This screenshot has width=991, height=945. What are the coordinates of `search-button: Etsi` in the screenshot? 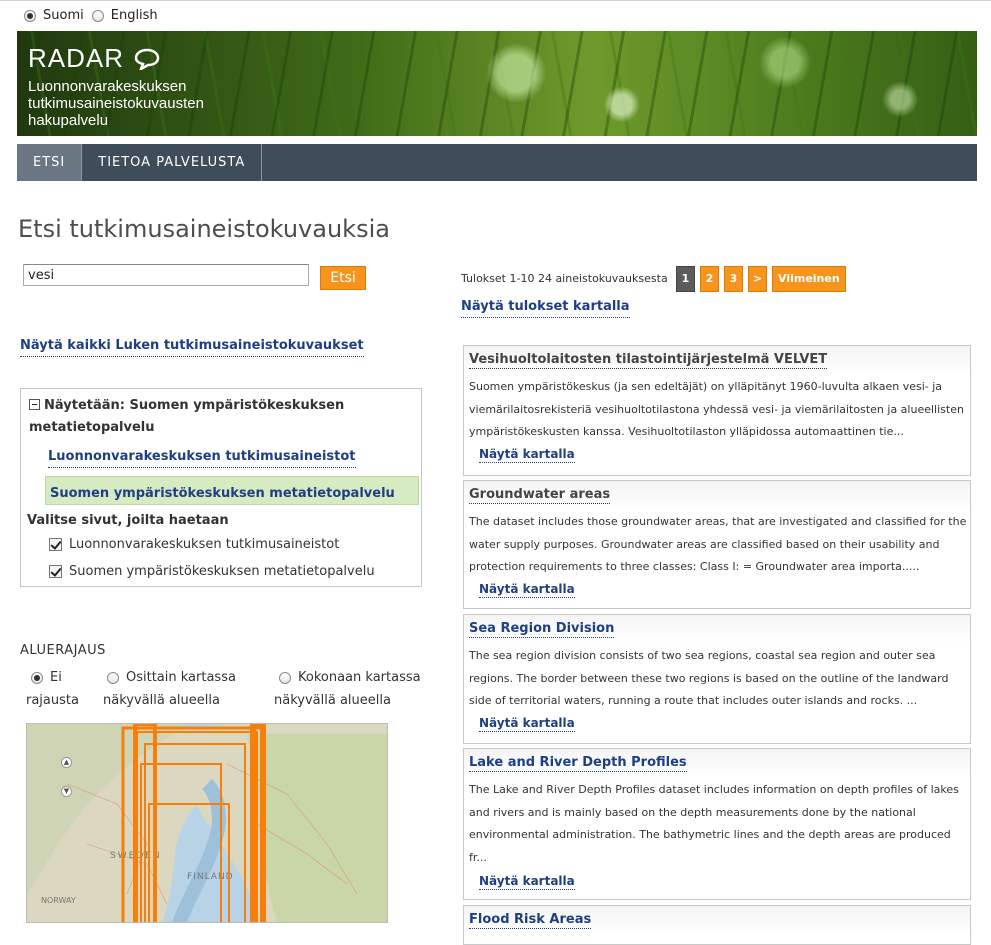 It's located at (343, 278).